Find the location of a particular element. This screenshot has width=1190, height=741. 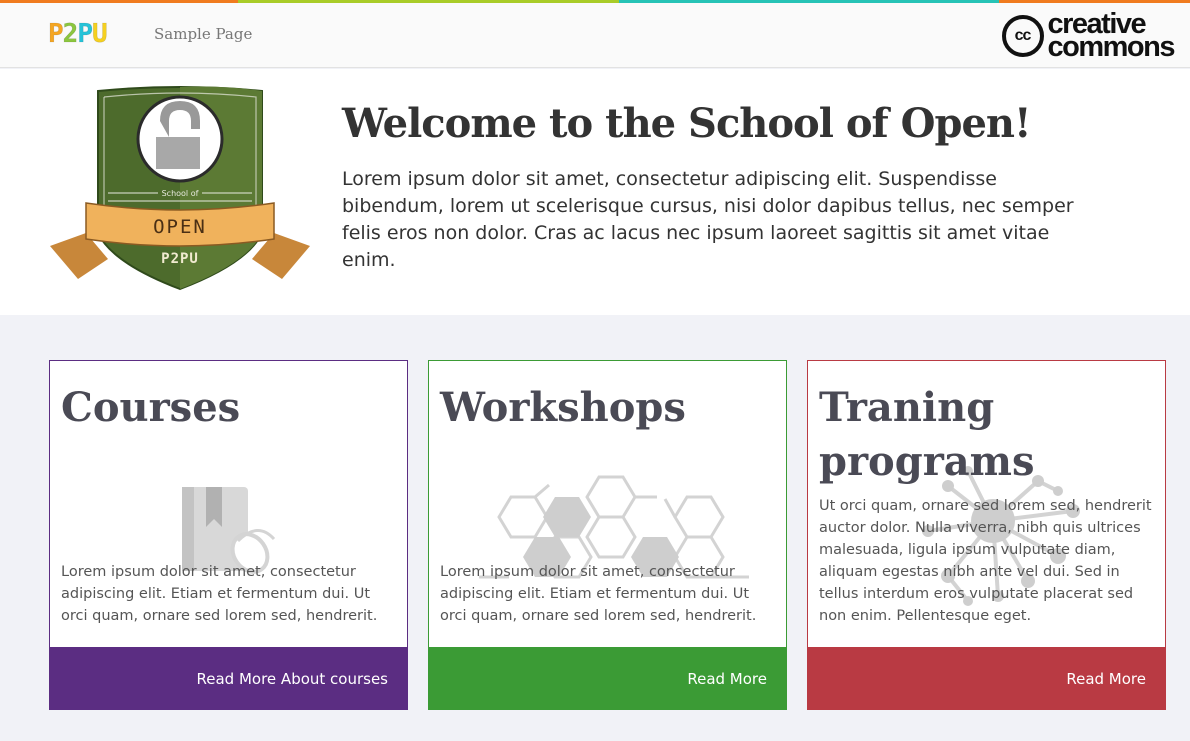

nav-link-sample-page: Sample Page is located at coordinates (203, 34).